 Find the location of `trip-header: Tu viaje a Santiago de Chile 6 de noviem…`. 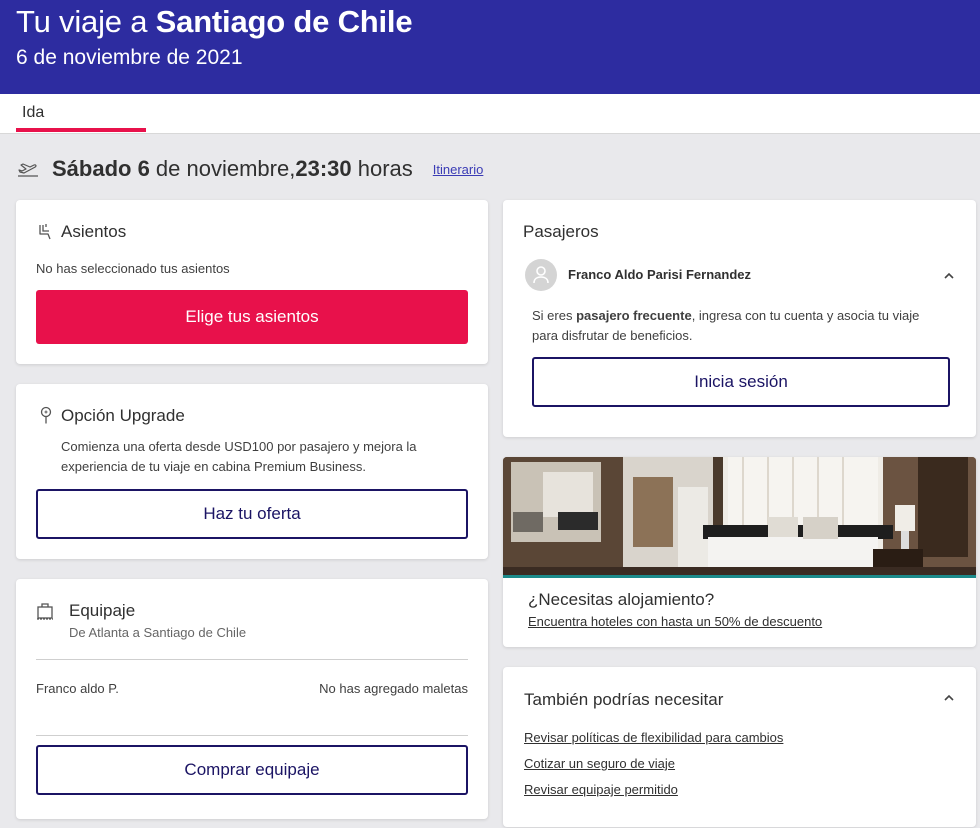

trip-header: Tu viaje a Santiago de Chile 6 de noviem… is located at coordinates (490, 47).